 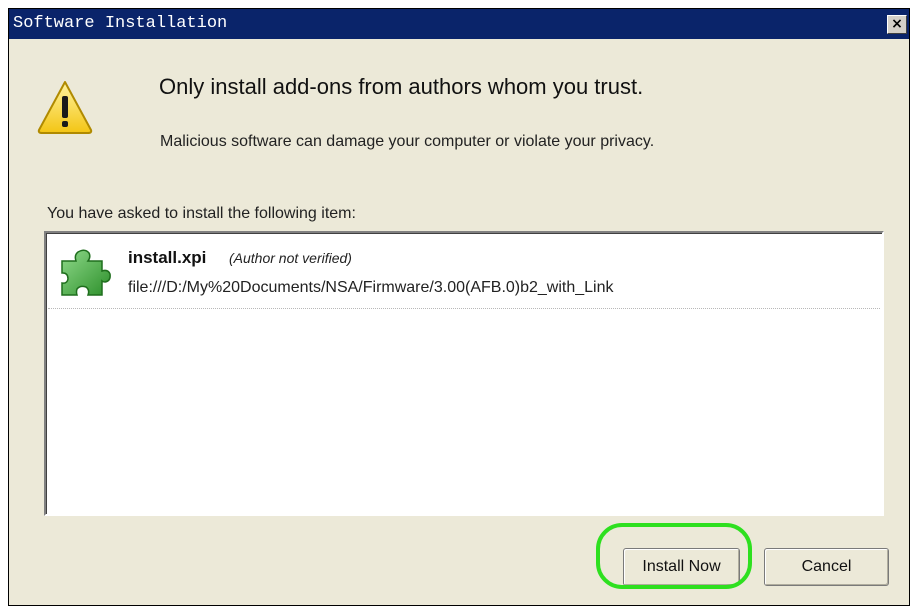 I want to click on install-now-button: Install Now, so click(x=681, y=567).